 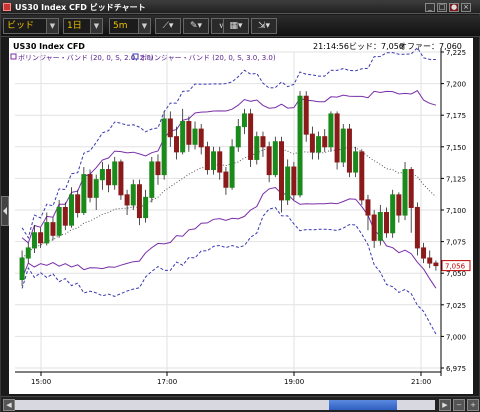 What do you see at coordinates (83, 26) in the screenshot?
I see `period-select: 1日 ▼` at bounding box center [83, 26].